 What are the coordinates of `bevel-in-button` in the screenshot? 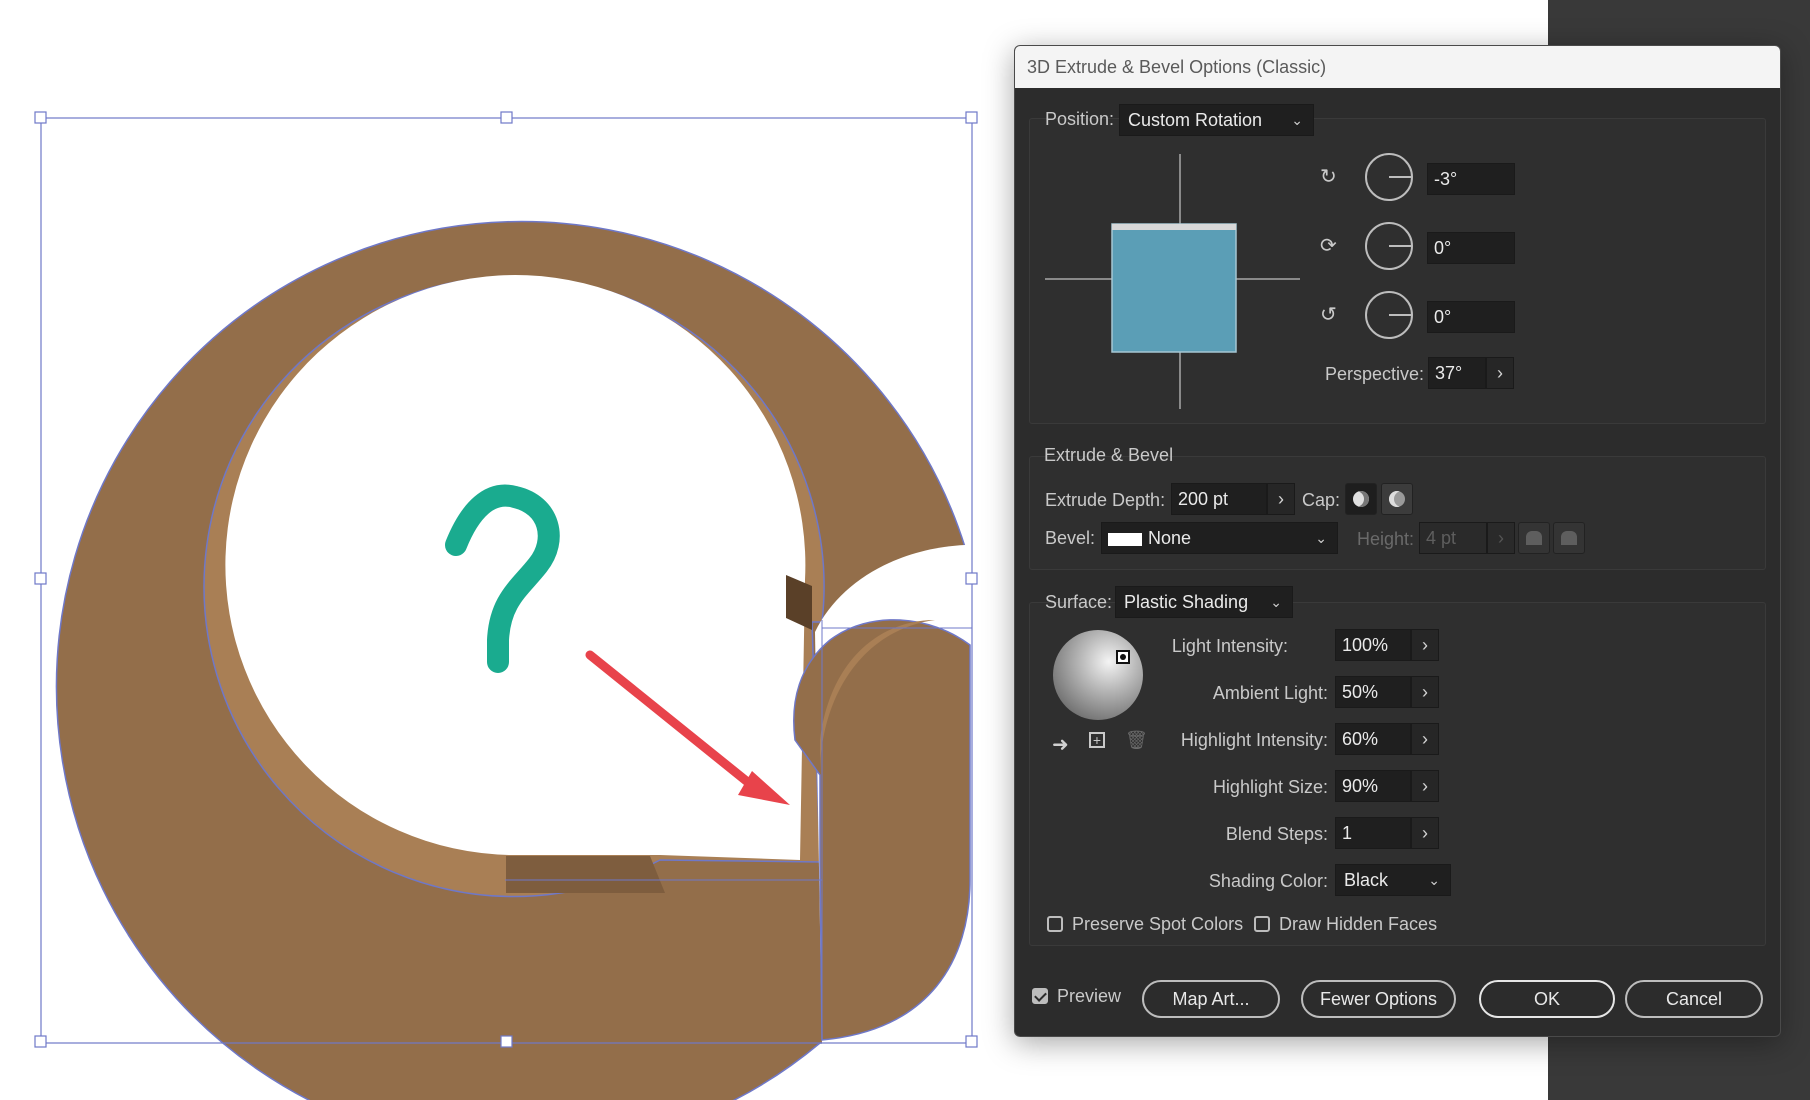 It's located at (1569, 538).